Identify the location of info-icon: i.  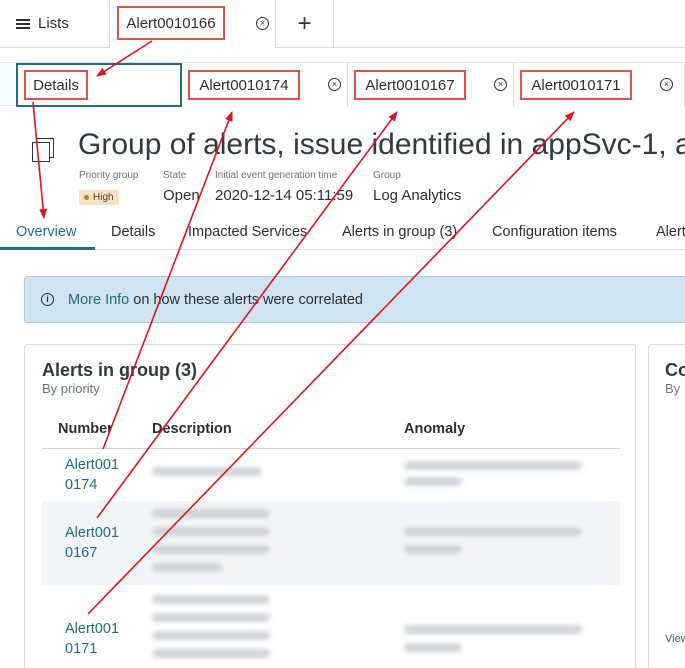
(47, 299).